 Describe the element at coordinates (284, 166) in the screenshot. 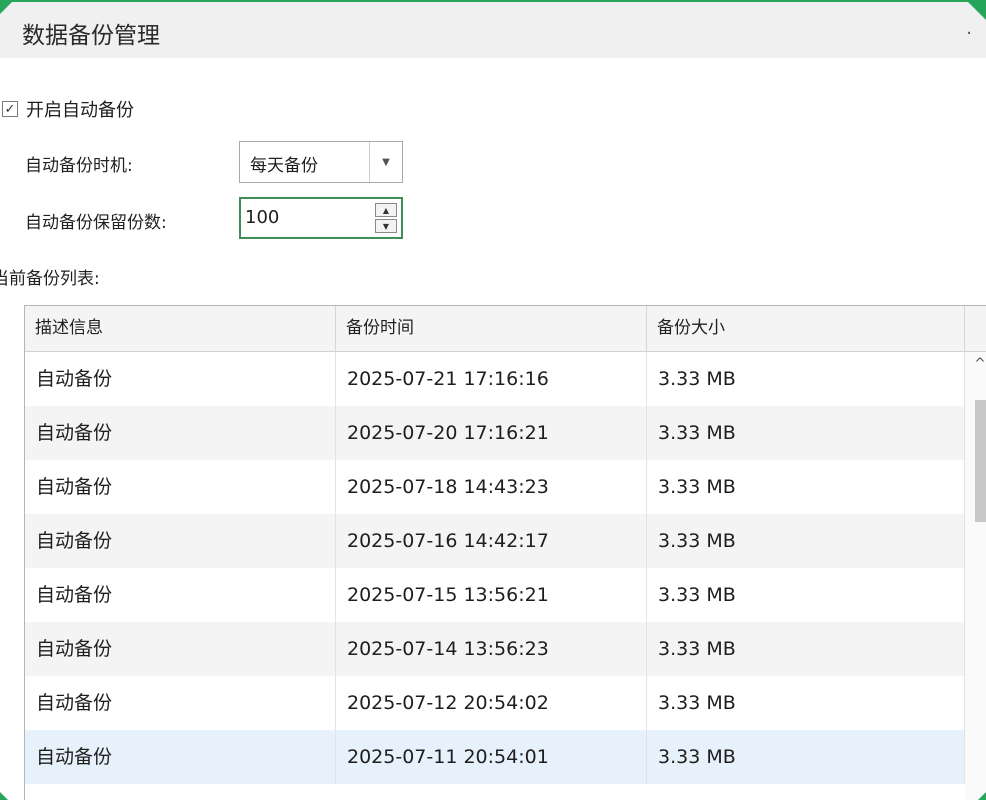

I see `backup-timing-value: 每天备份` at that location.